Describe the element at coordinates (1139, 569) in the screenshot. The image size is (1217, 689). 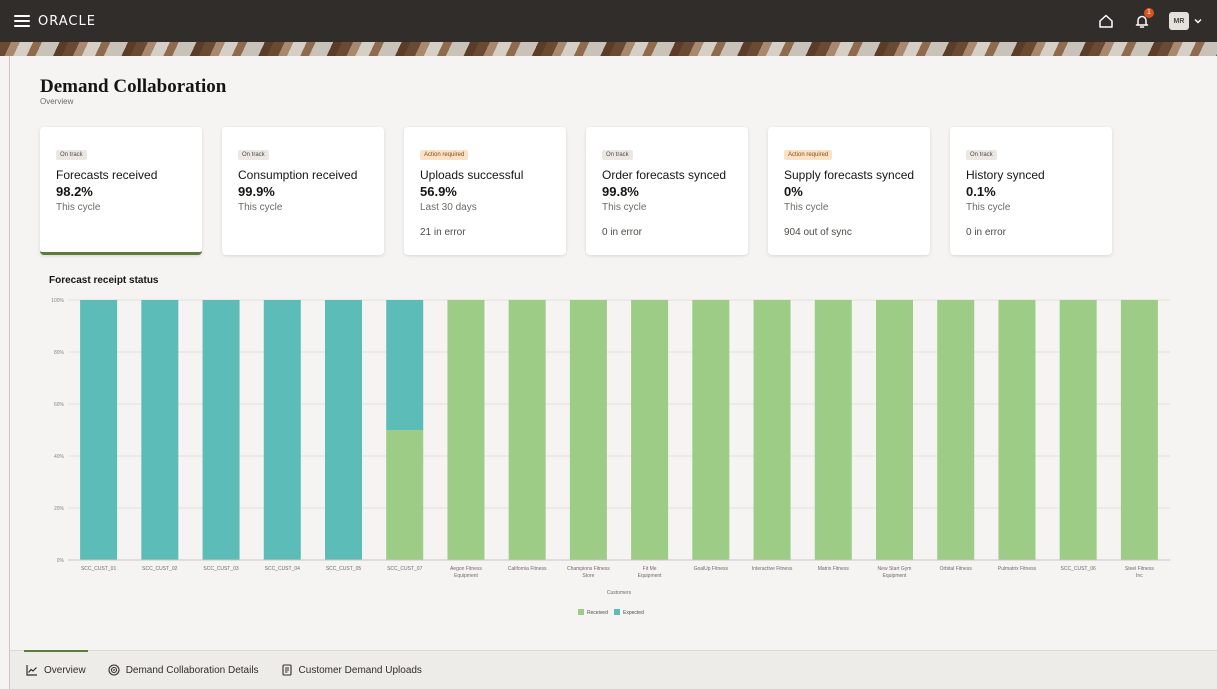
I see `x-tick-label: Steel Fitness` at that location.